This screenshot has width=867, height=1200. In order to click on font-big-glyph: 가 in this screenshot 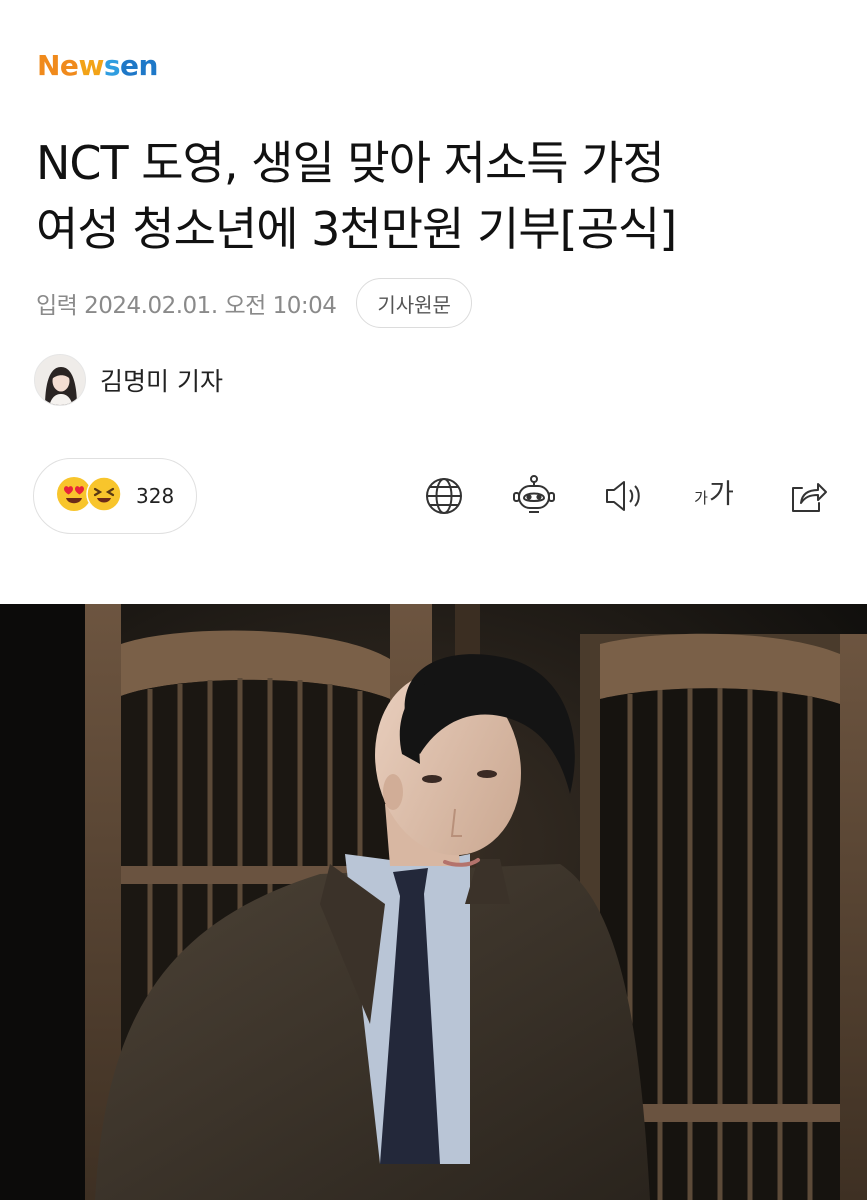, I will do `click(721, 494)`.